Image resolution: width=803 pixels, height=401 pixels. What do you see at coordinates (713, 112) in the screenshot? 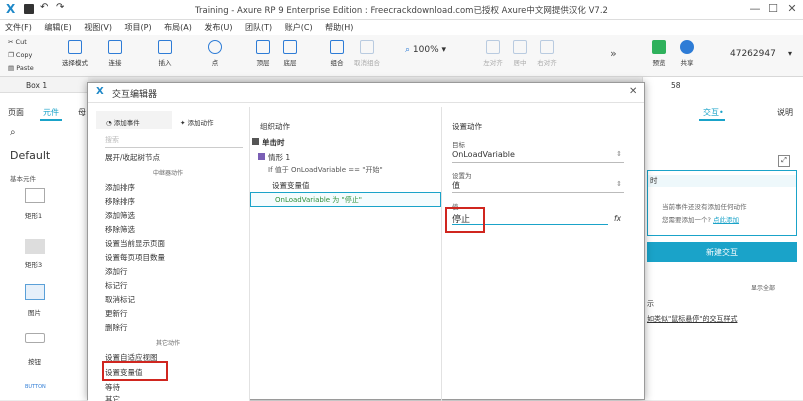
I see `tab-interaction: 交互•` at bounding box center [713, 112].